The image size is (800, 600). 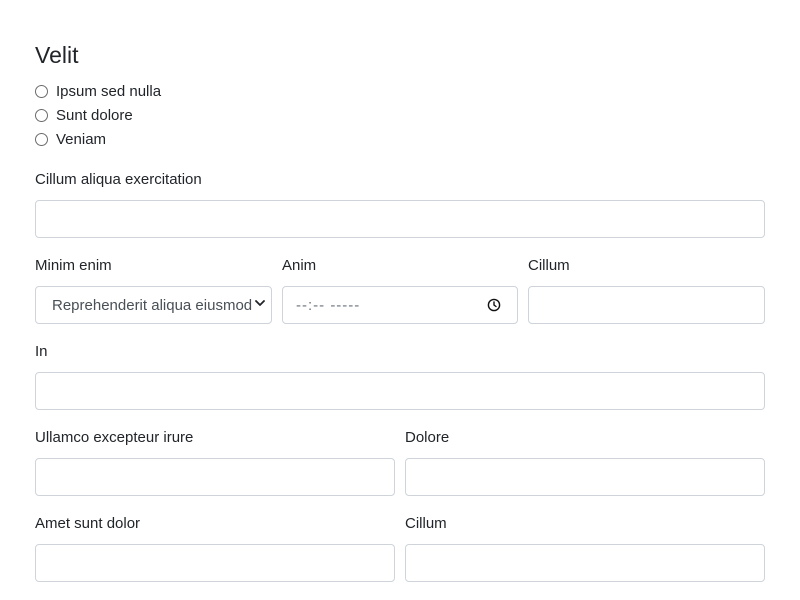 What do you see at coordinates (41, 351) in the screenshot?
I see `in-label: In` at bounding box center [41, 351].